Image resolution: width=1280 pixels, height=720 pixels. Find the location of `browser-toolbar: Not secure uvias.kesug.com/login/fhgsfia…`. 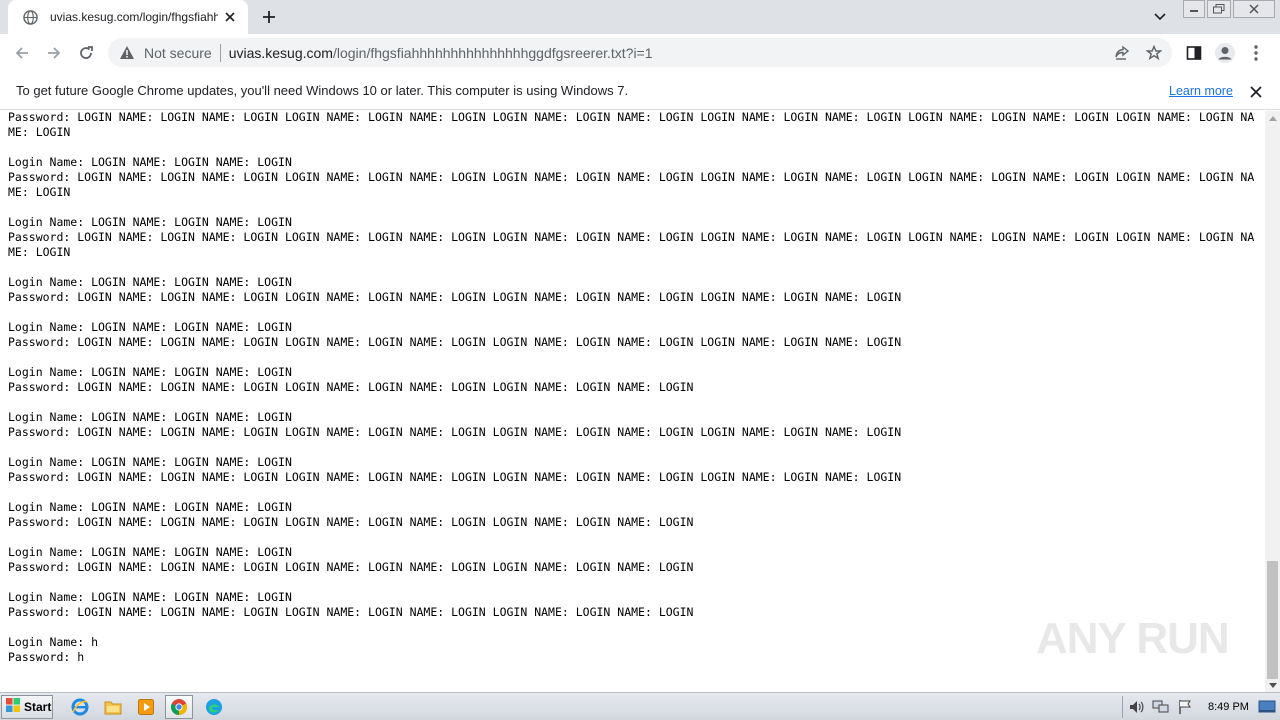

browser-toolbar: Not secure uvias.kesug.com/login/fhgsfia… is located at coordinates (640, 53).